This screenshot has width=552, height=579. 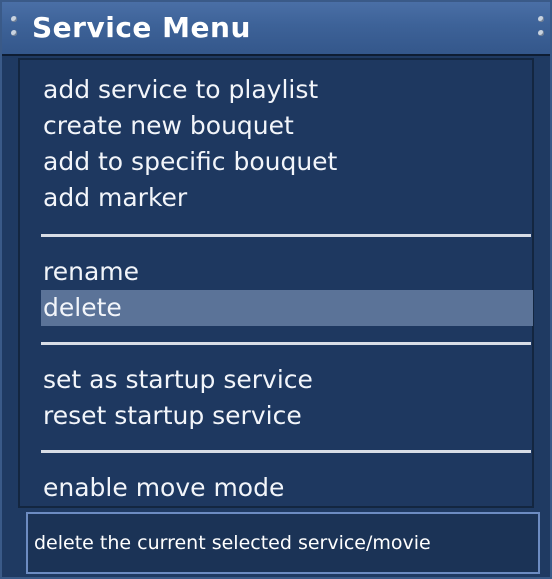 What do you see at coordinates (276, 29) in the screenshot?
I see `title-bar: Service Menu` at bounding box center [276, 29].